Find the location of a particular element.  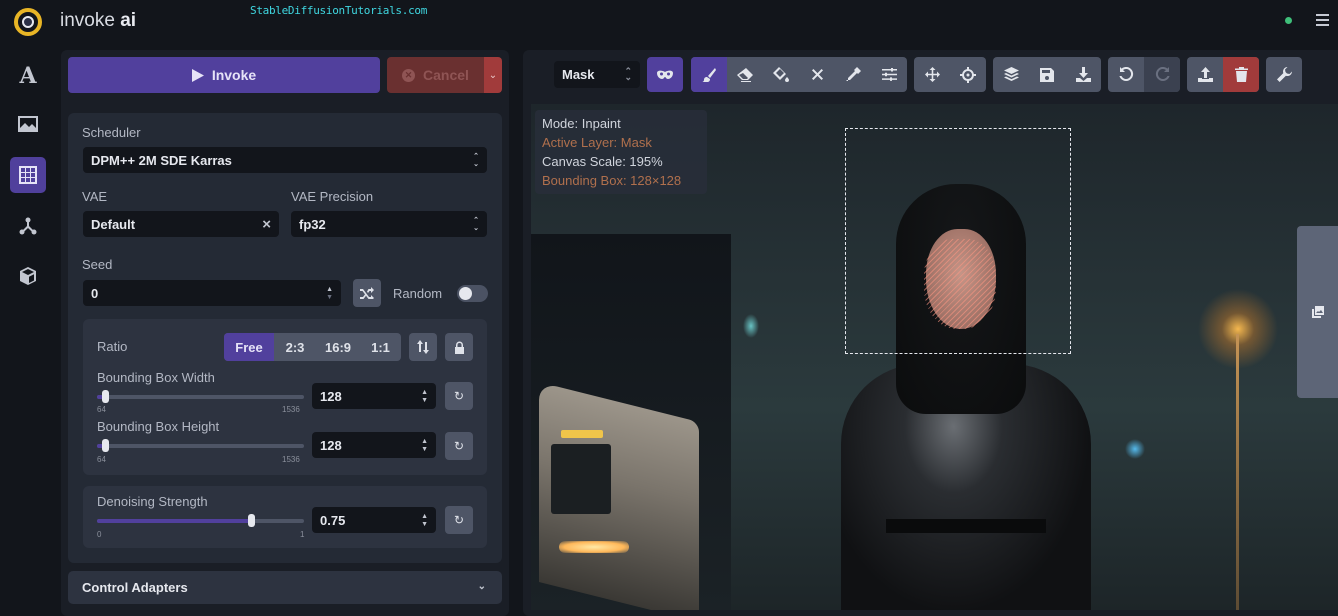

info-mode: Mode: Inpaint is located at coordinates (581, 123).